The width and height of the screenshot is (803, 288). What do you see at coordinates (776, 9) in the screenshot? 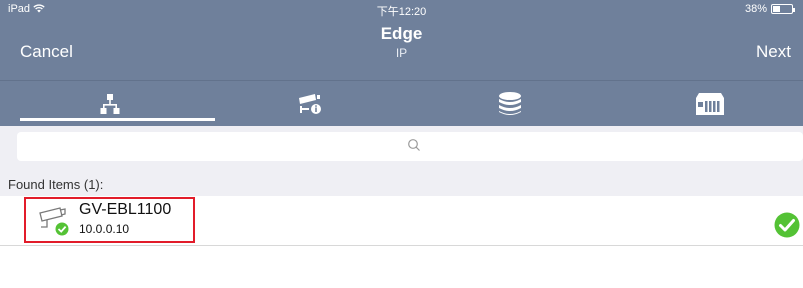
I see `battery-fill` at bounding box center [776, 9].